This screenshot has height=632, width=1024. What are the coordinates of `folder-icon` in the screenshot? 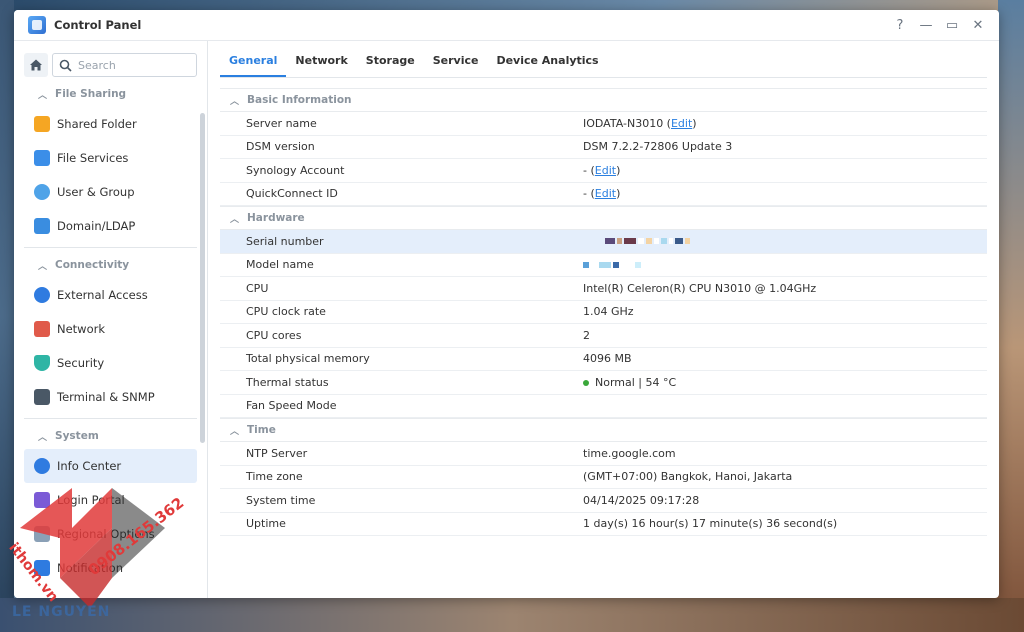 It's located at (42, 124).